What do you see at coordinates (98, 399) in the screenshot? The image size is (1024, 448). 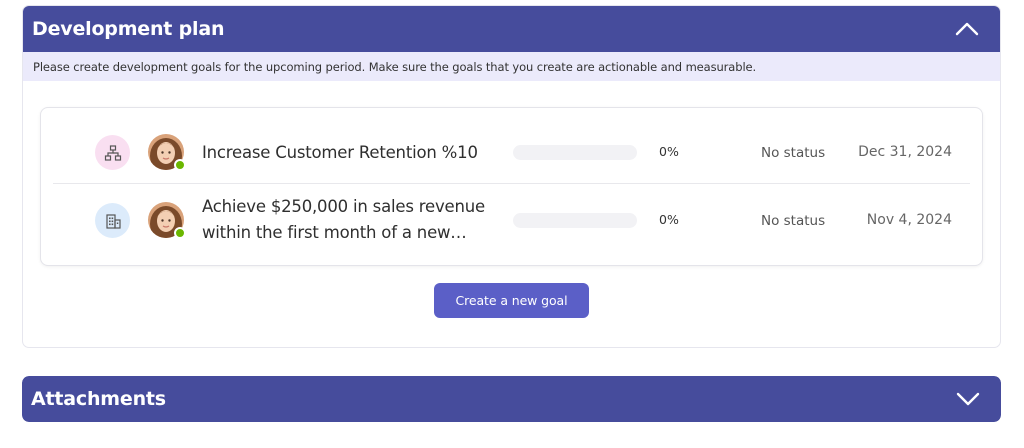 I see `attachments-title: Attachments` at bounding box center [98, 399].